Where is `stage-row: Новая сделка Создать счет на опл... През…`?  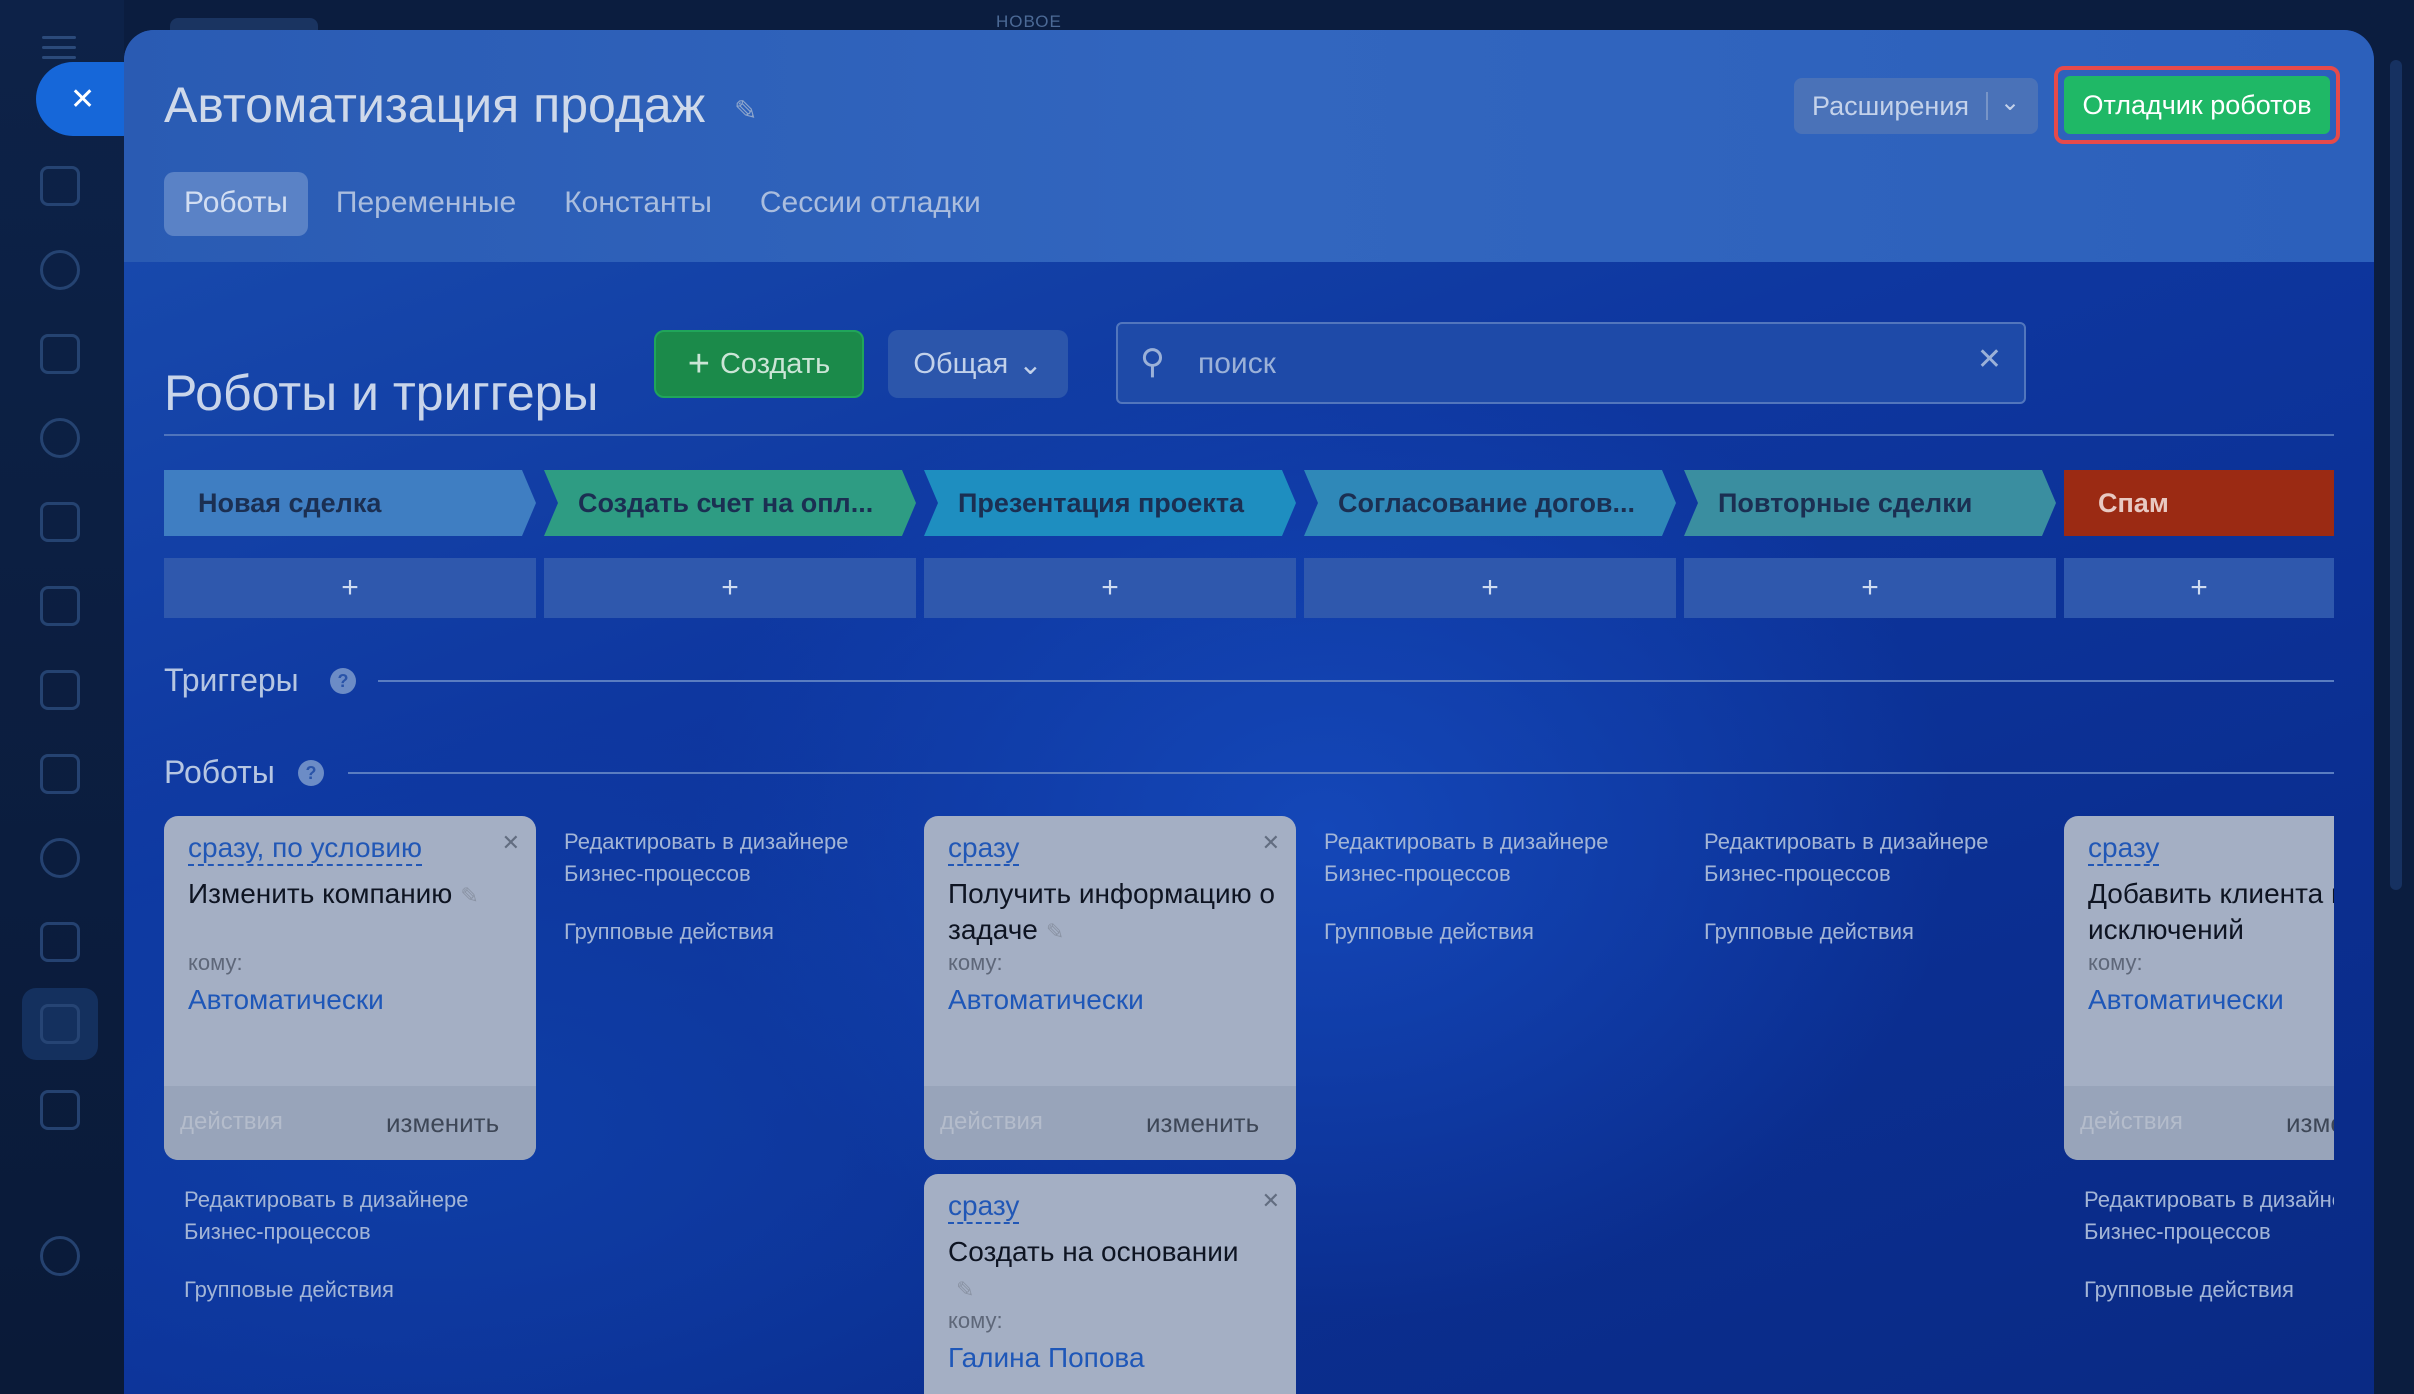 stage-row: Новая сделка Создать счет на опл... През… is located at coordinates (1249, 503).